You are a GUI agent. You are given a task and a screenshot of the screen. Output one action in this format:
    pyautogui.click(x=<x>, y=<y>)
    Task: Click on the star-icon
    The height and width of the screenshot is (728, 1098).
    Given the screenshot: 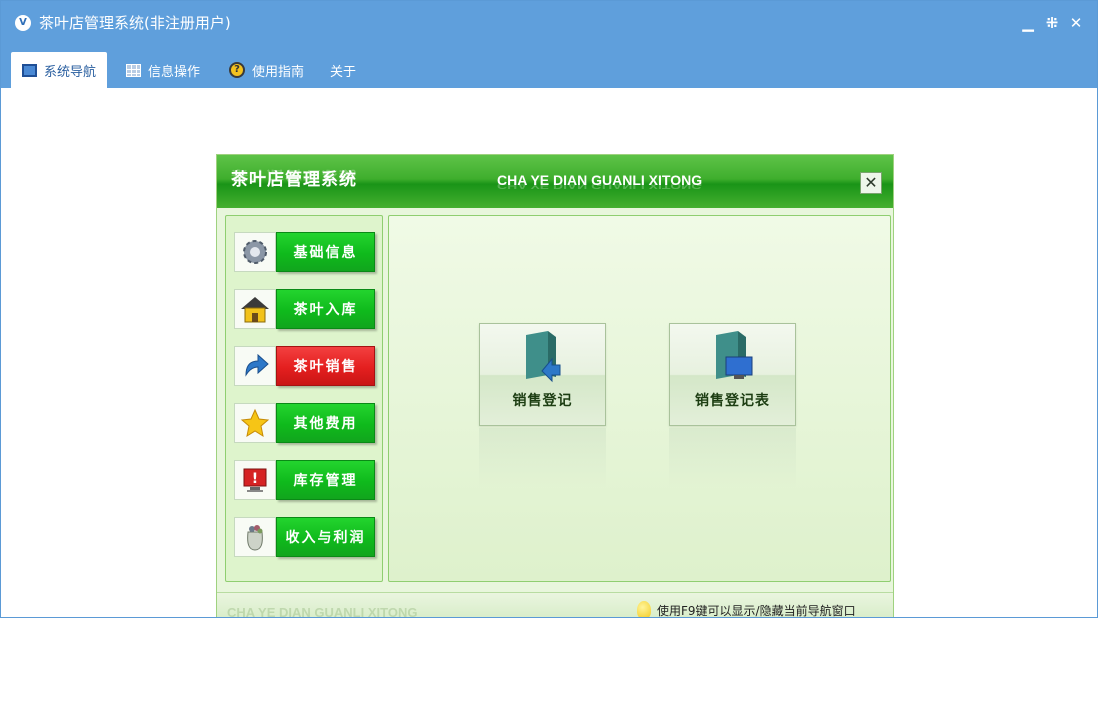 What is the action you would take?
    pyautogui.click(x=255, y=423)
    